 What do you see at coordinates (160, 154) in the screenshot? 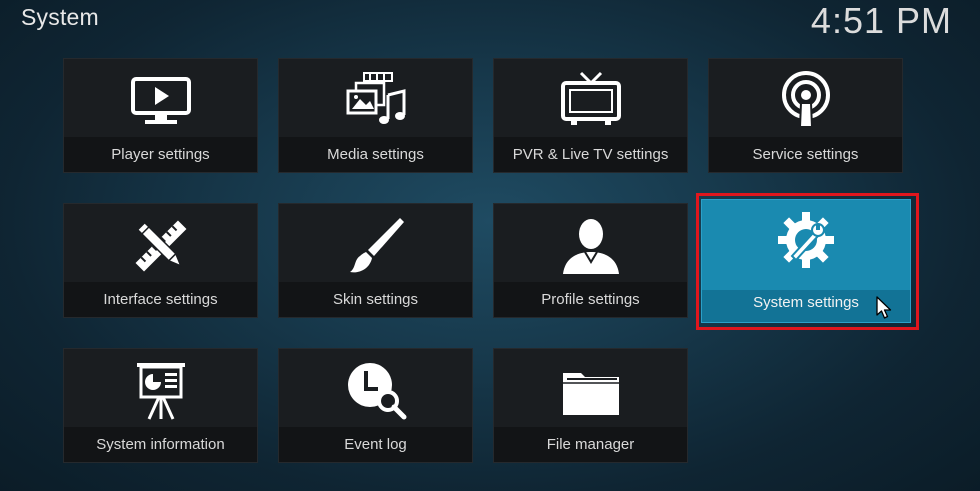
I see `tile-label: Player settings` at bounding box center [160, 154].